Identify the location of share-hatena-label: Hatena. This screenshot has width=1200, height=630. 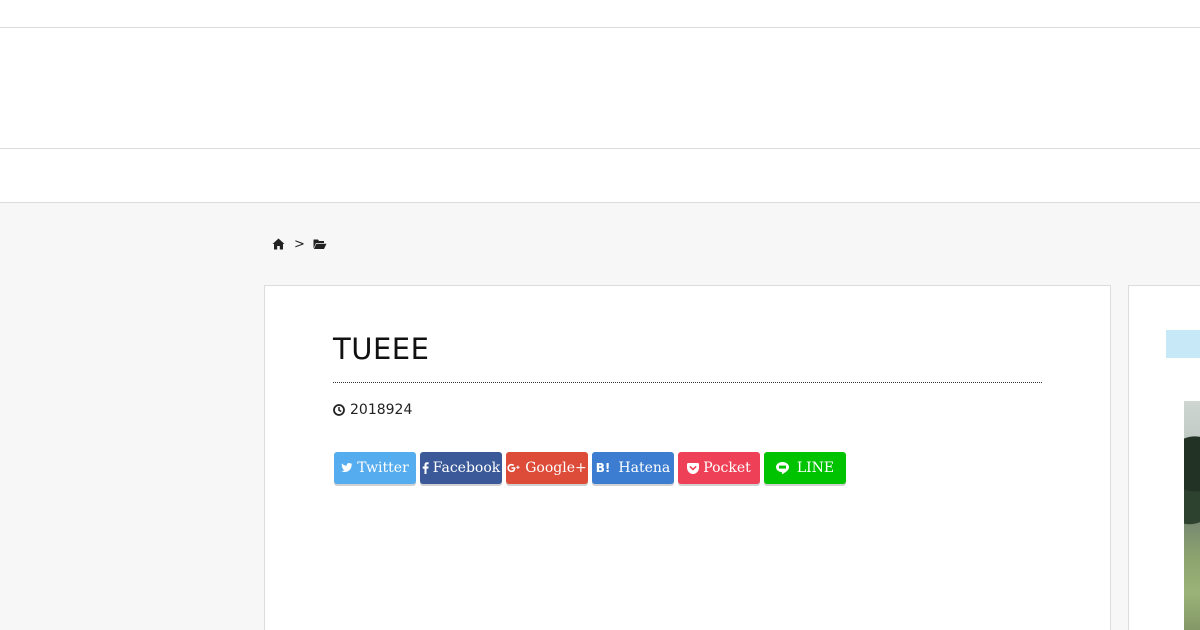
(644, 468).